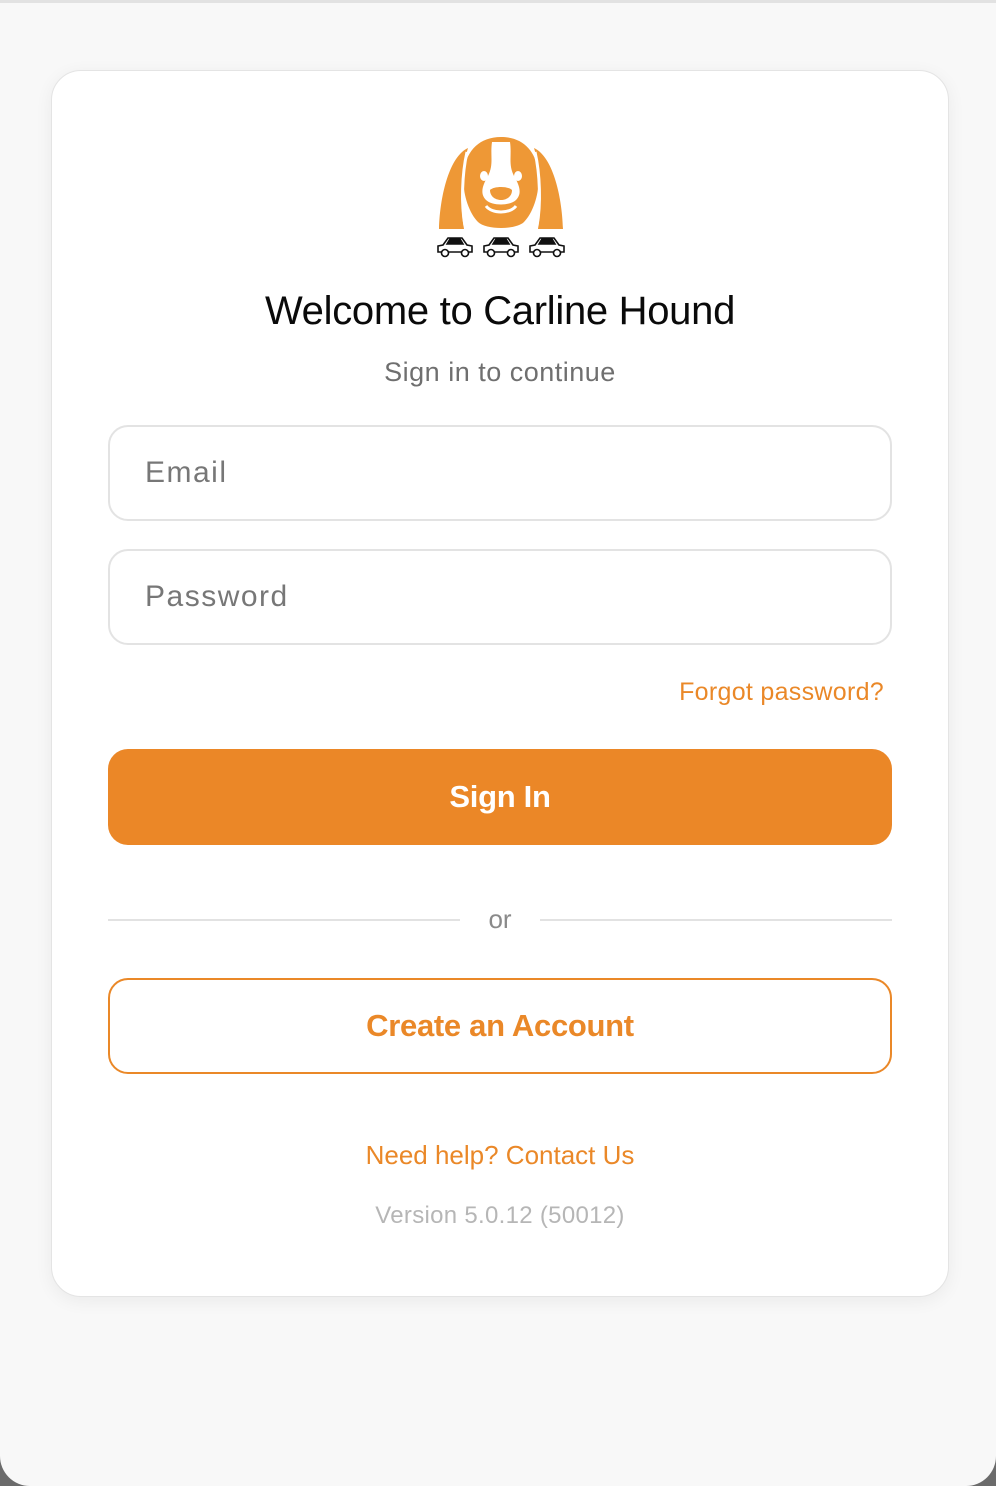  What do you see at coordinates (500, 372) in the screenshot?
I see `page-subtitle: Sign in to continue` at bounding box center [500, 372].